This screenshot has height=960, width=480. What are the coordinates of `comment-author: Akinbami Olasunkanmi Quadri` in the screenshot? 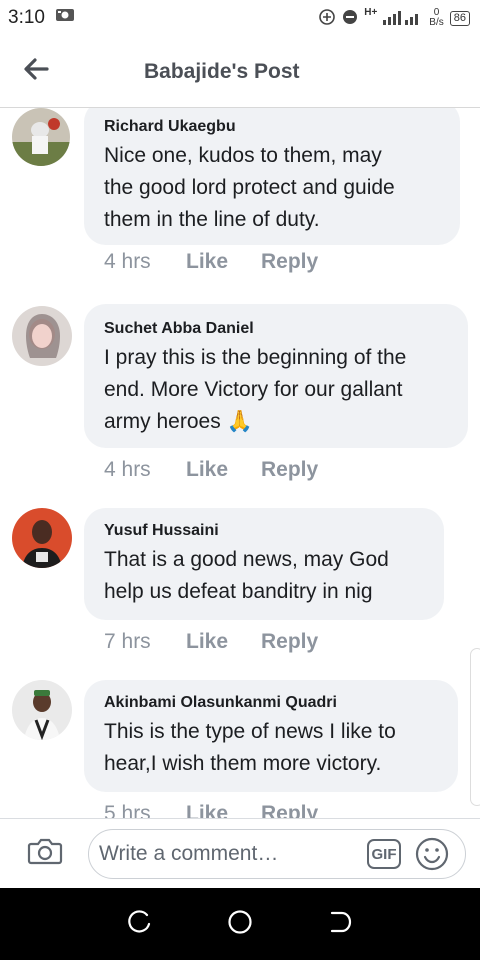 It's located at (271, 703).